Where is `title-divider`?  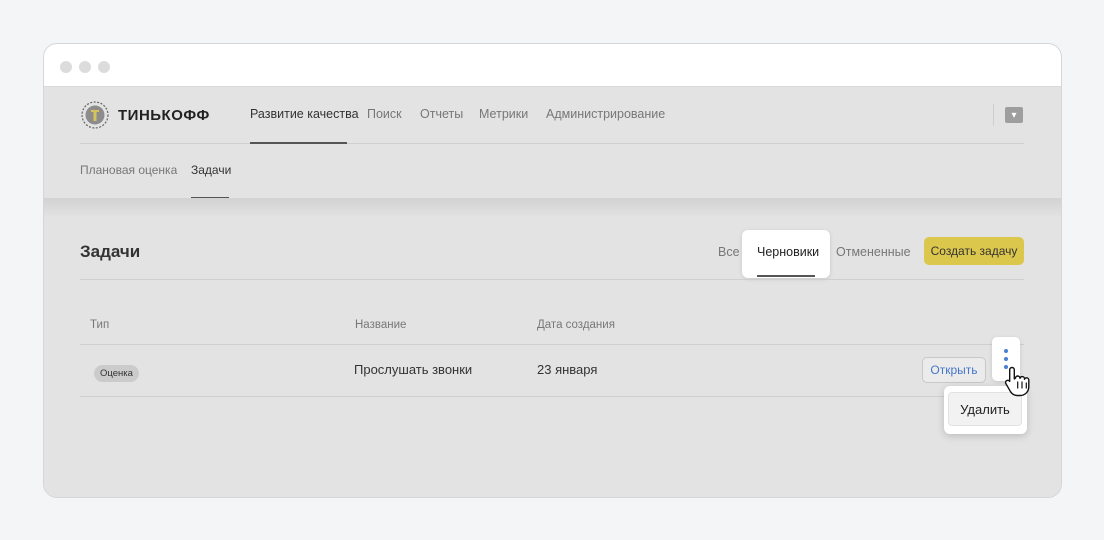 title-divider is located at coordinates (552, 279).